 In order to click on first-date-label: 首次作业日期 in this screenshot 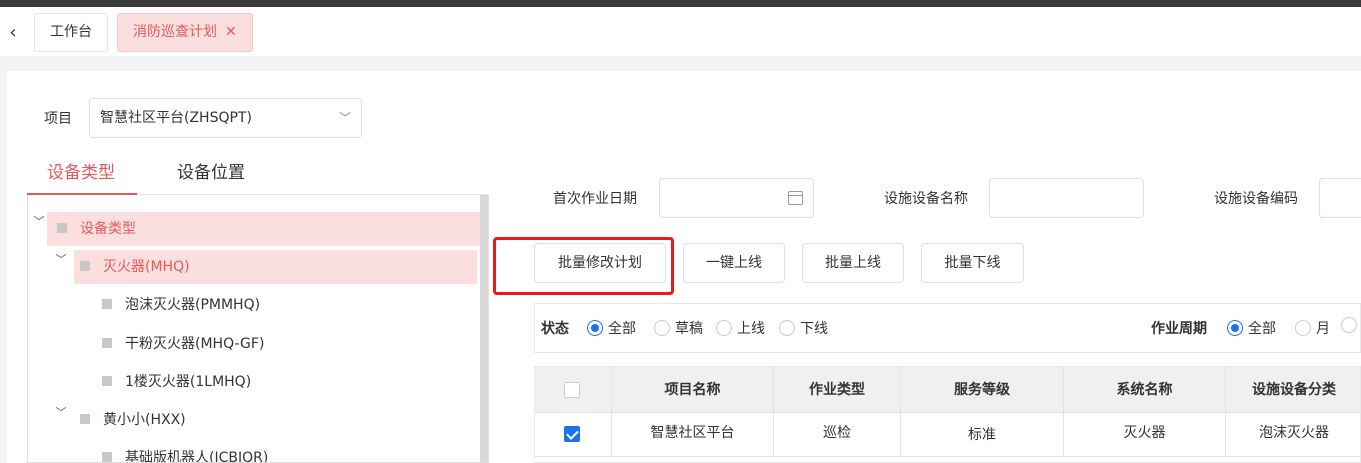, I will do `click(595, 199)`.